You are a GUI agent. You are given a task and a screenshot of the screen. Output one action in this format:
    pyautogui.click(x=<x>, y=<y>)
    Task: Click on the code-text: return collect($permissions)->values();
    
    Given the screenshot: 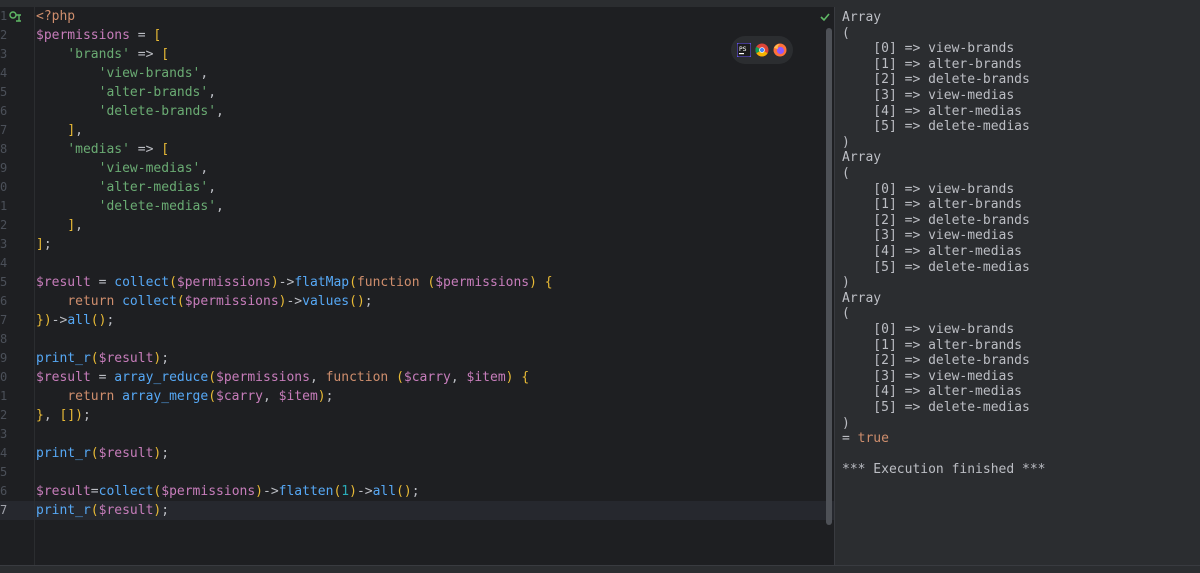 What is the action you would take?
    pyautogui.click(x=204, y=301)
    